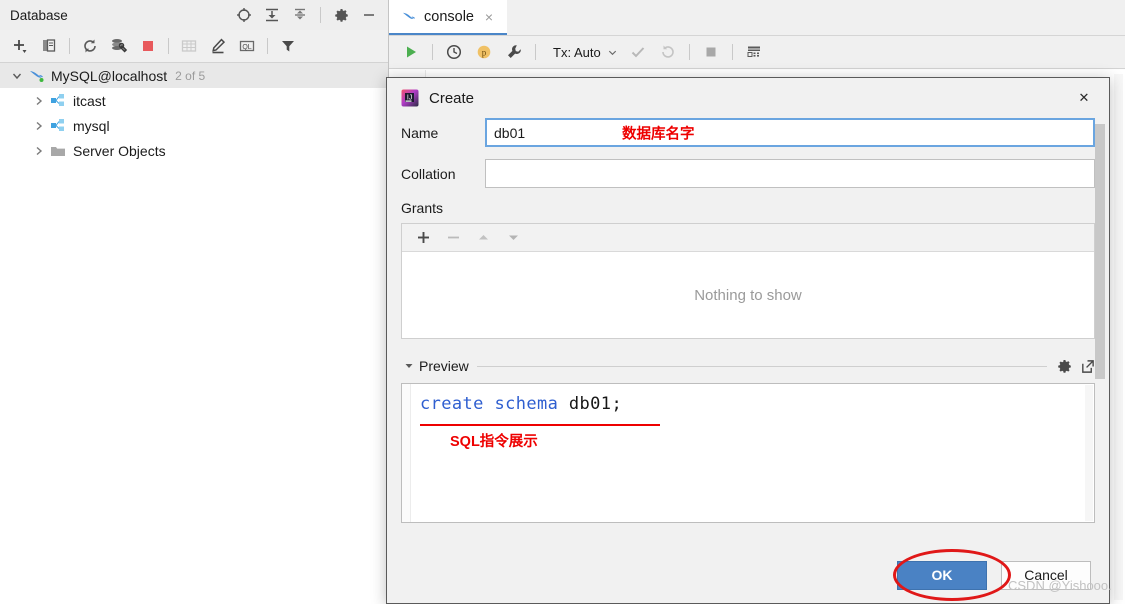 Image resolution: width=1125 pixels, height=604 pixels. What do you see at coordinates (189, 46) in the screenshot?
I see `table-icon` at bounding box center [189, 46].